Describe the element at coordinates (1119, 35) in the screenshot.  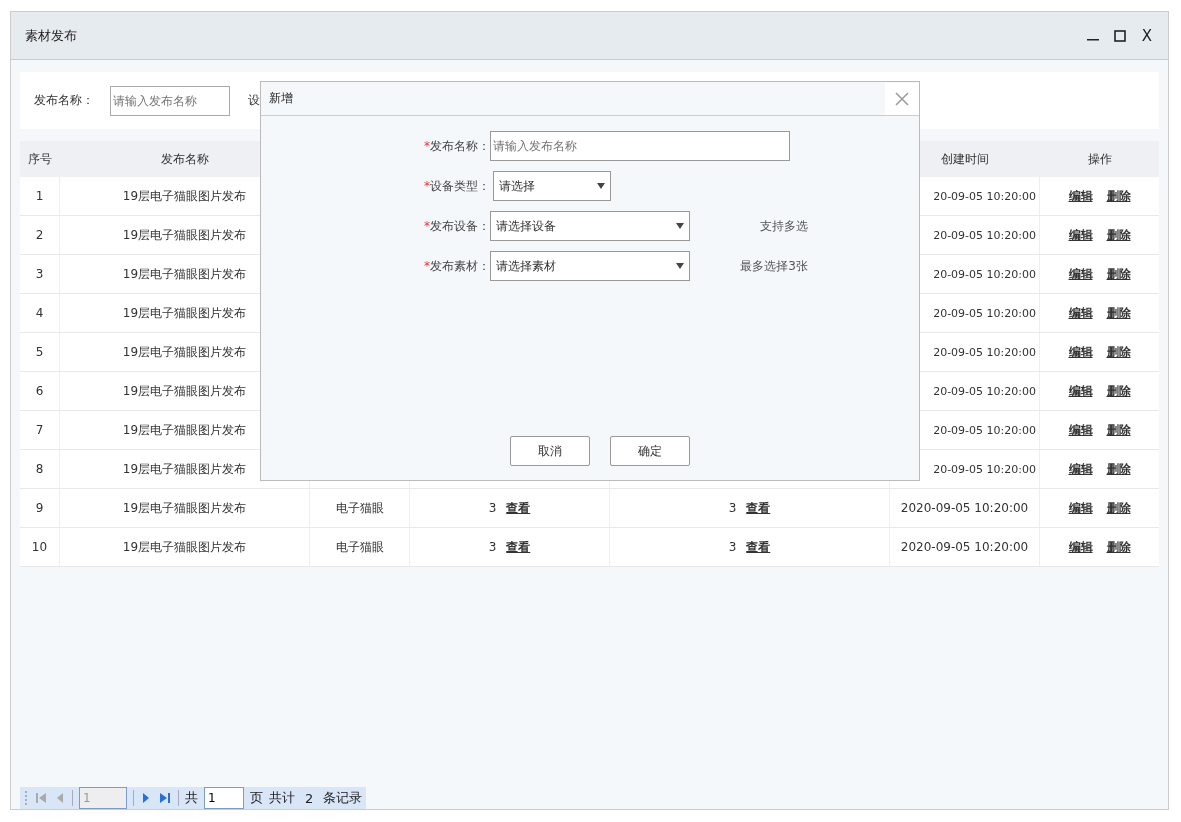
I see `maximize-icon` at that location.